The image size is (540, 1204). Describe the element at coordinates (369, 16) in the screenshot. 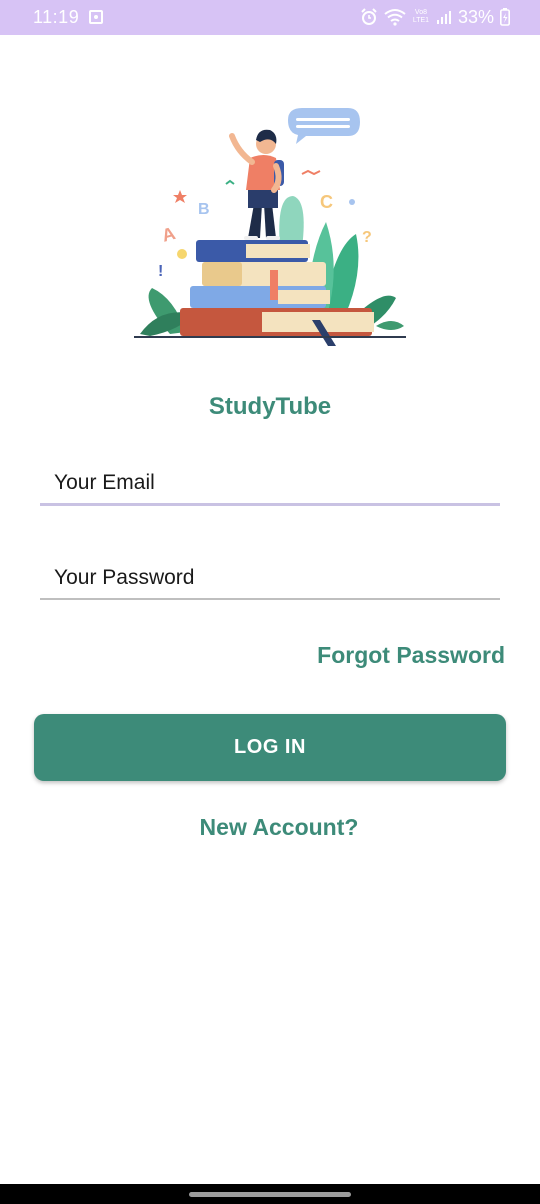

I see `alarm-icon` at that location.